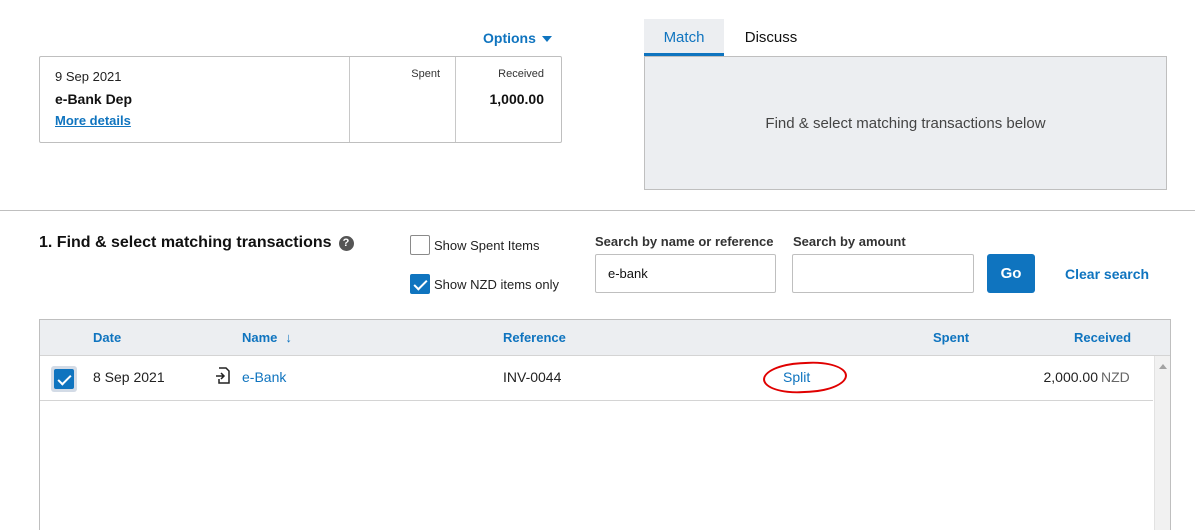 The height and width of the screenshot is (530, 1195). What do you see at coordinates (185, 242) in the screenshot?
I see `section-title: 1. Find & select matching transactions` at bounding box center [185, 242].